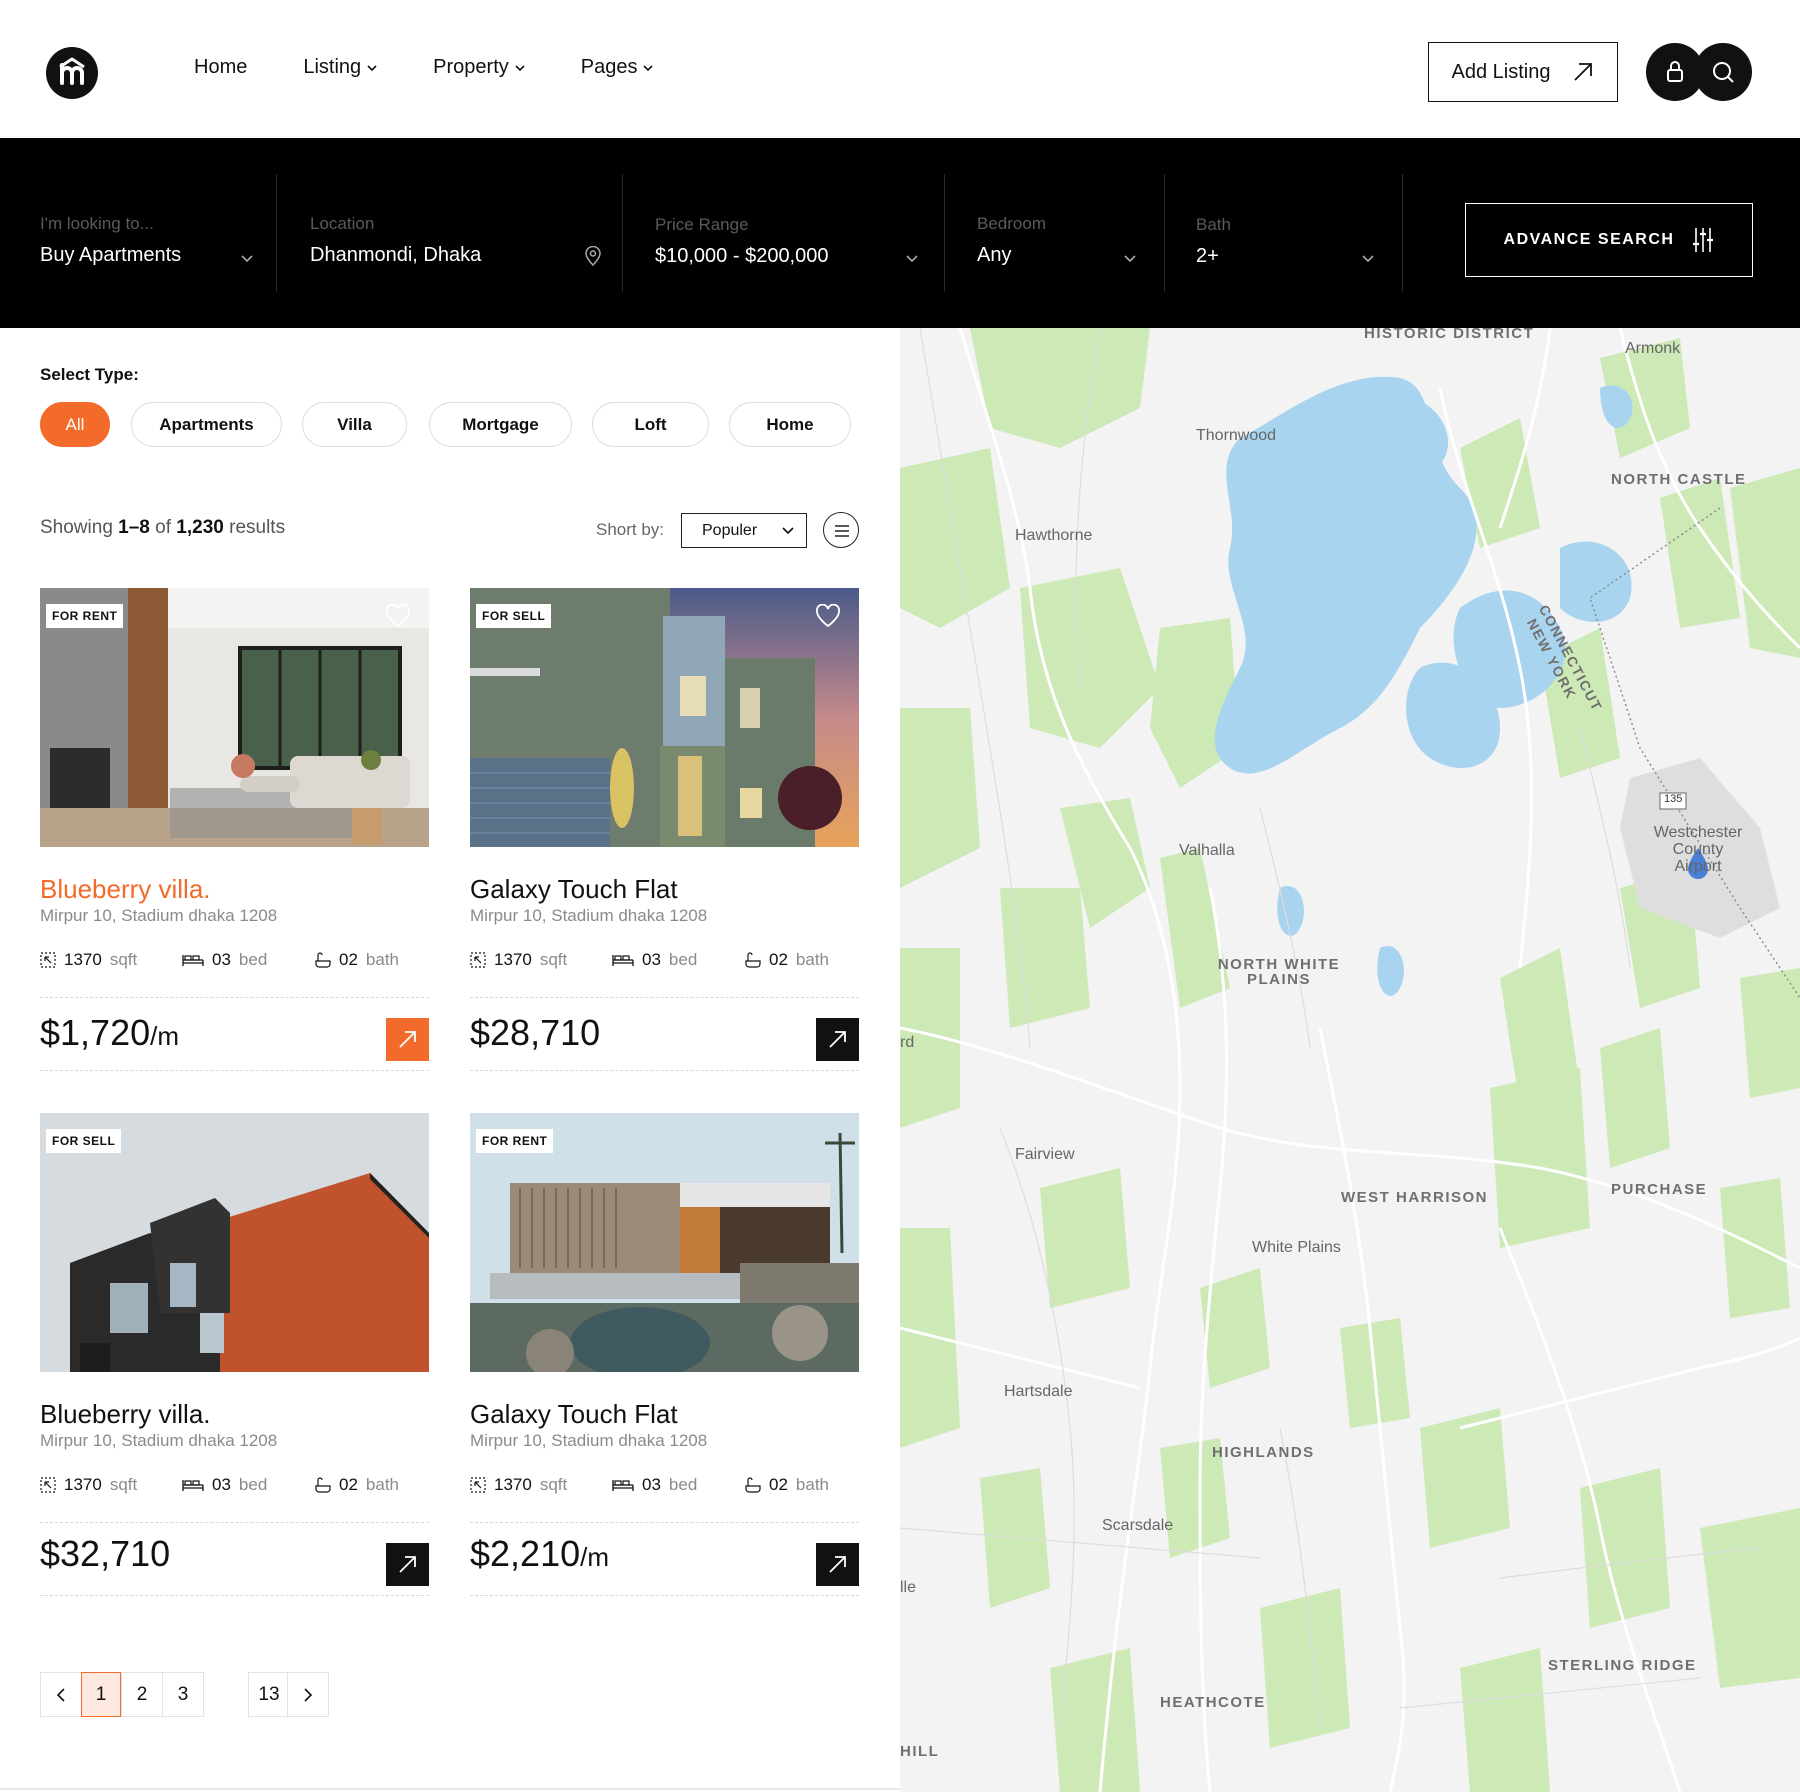 This screenshot has width=1800, height=1792. Describe the element at coordinates (183, 1694) in the screenshot. I see `pagination-page: 3` at that location.